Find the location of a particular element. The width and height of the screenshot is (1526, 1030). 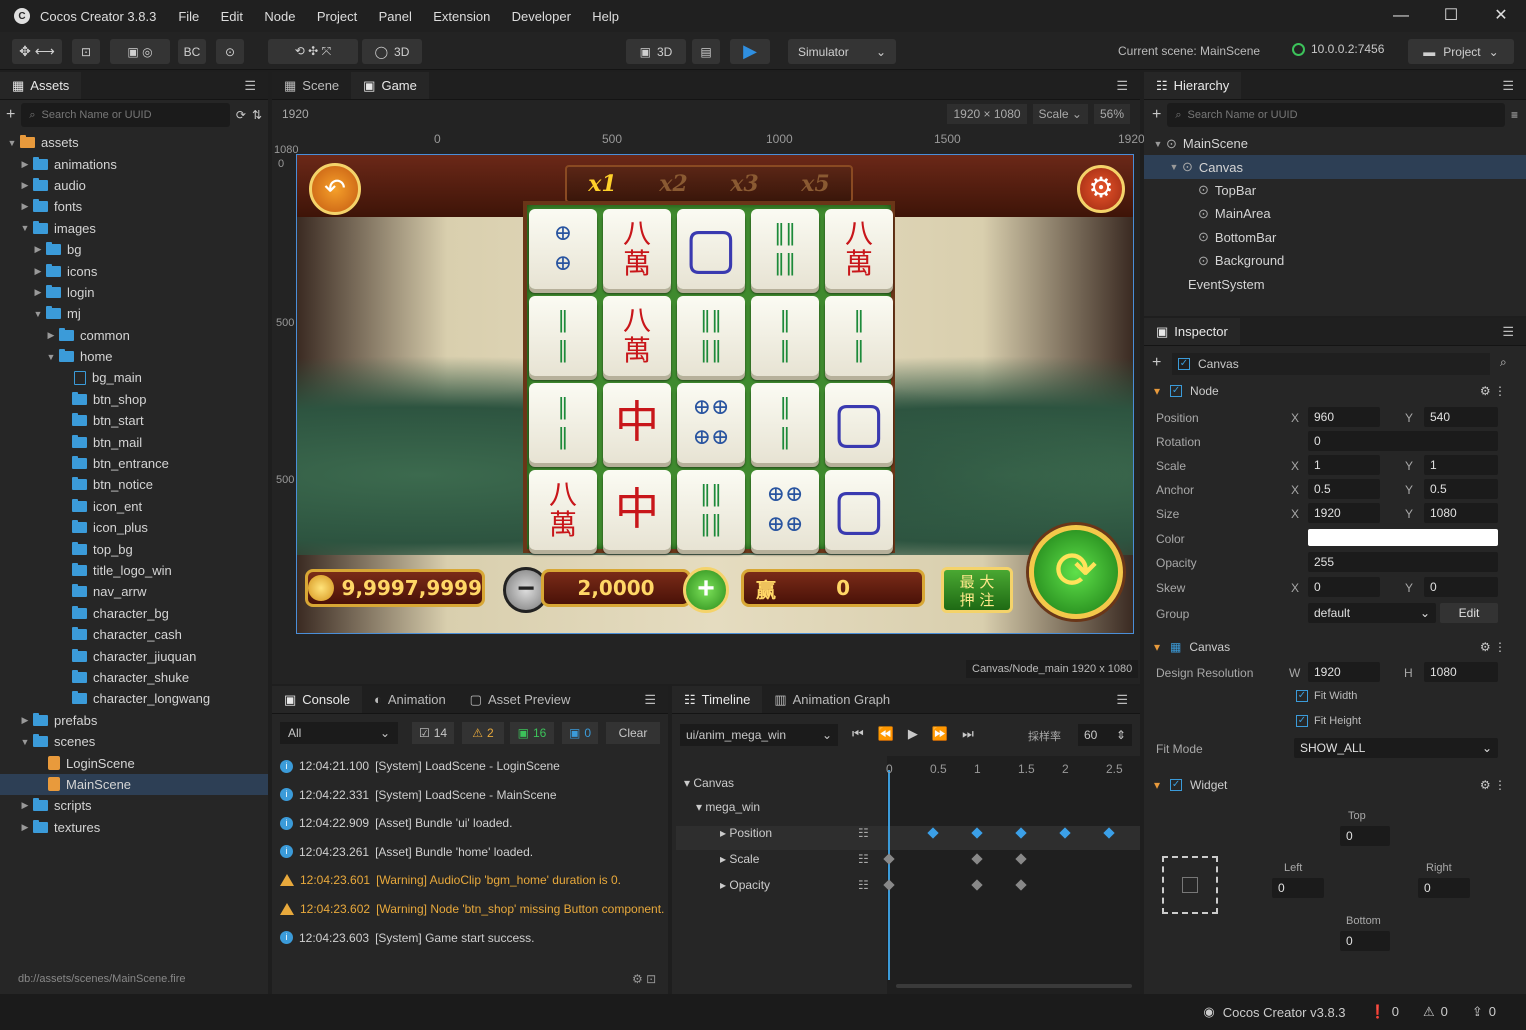

gear-icon: ⚙ is located at coordinates (1101, 189).